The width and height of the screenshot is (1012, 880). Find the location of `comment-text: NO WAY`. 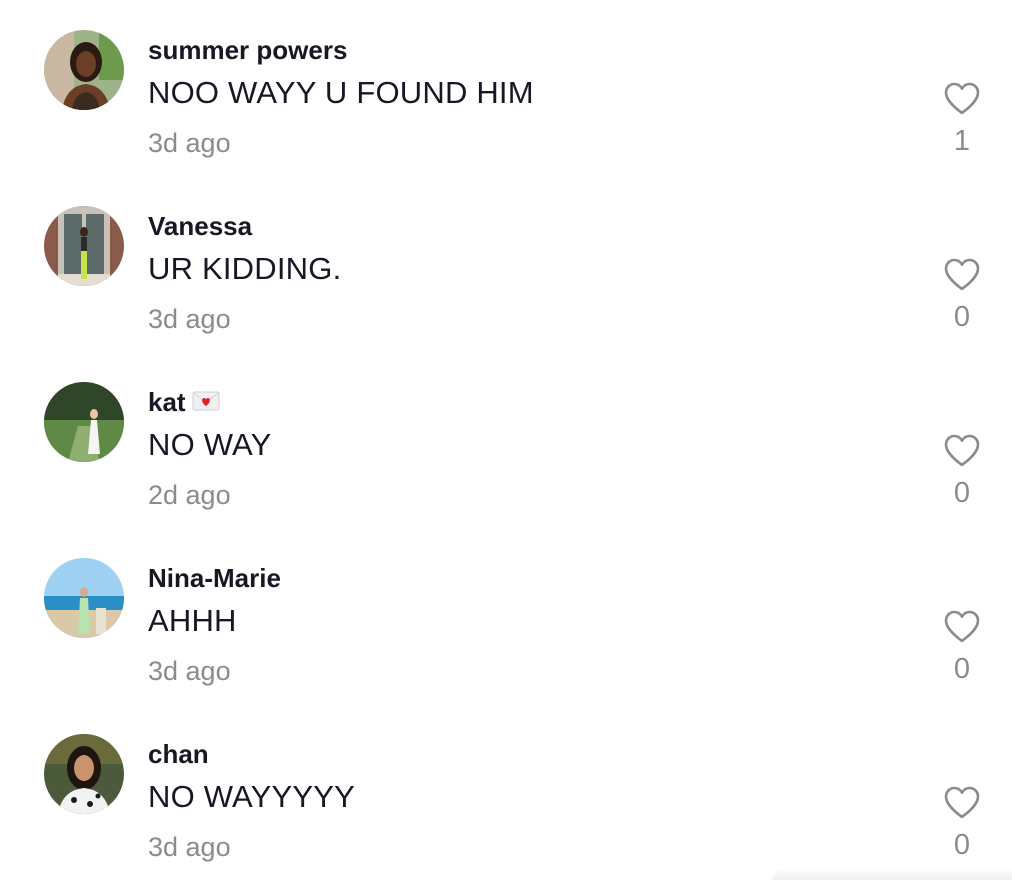

comment-text: NO WAY is located at coordinates (210, 444).